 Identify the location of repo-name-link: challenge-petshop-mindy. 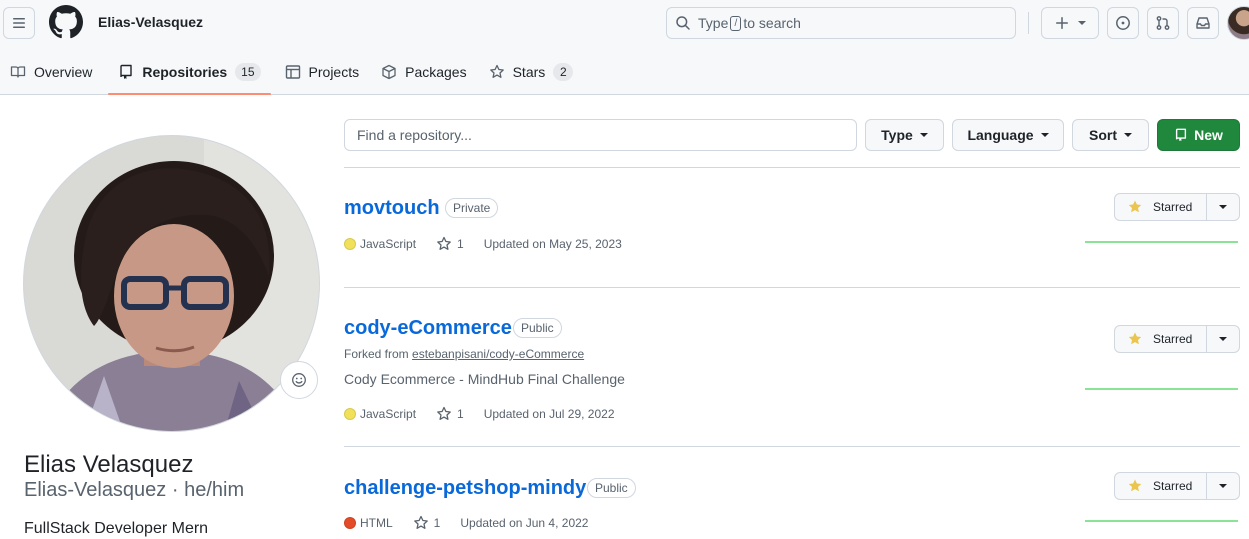
(465, 488).